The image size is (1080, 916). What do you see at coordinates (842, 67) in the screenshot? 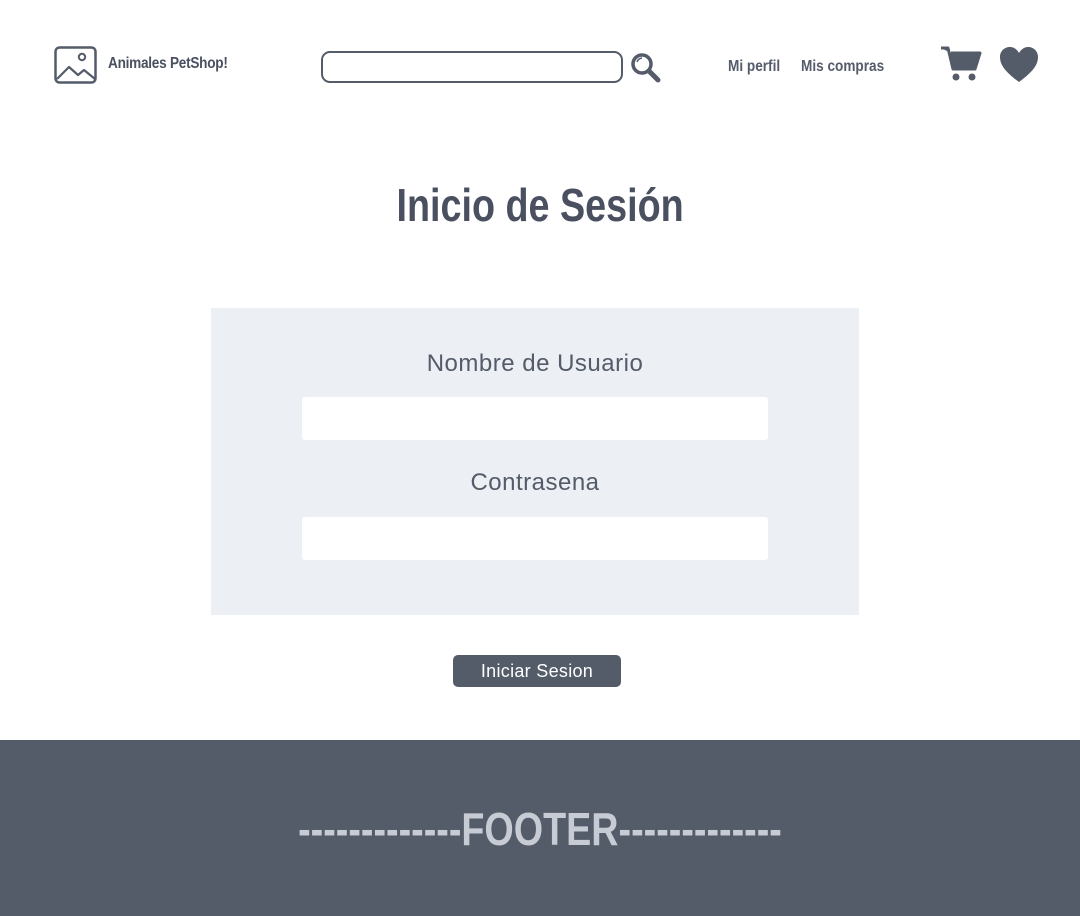
I see `nav-link-mis-compras: Mis compras` at bounding box center [842, 67].